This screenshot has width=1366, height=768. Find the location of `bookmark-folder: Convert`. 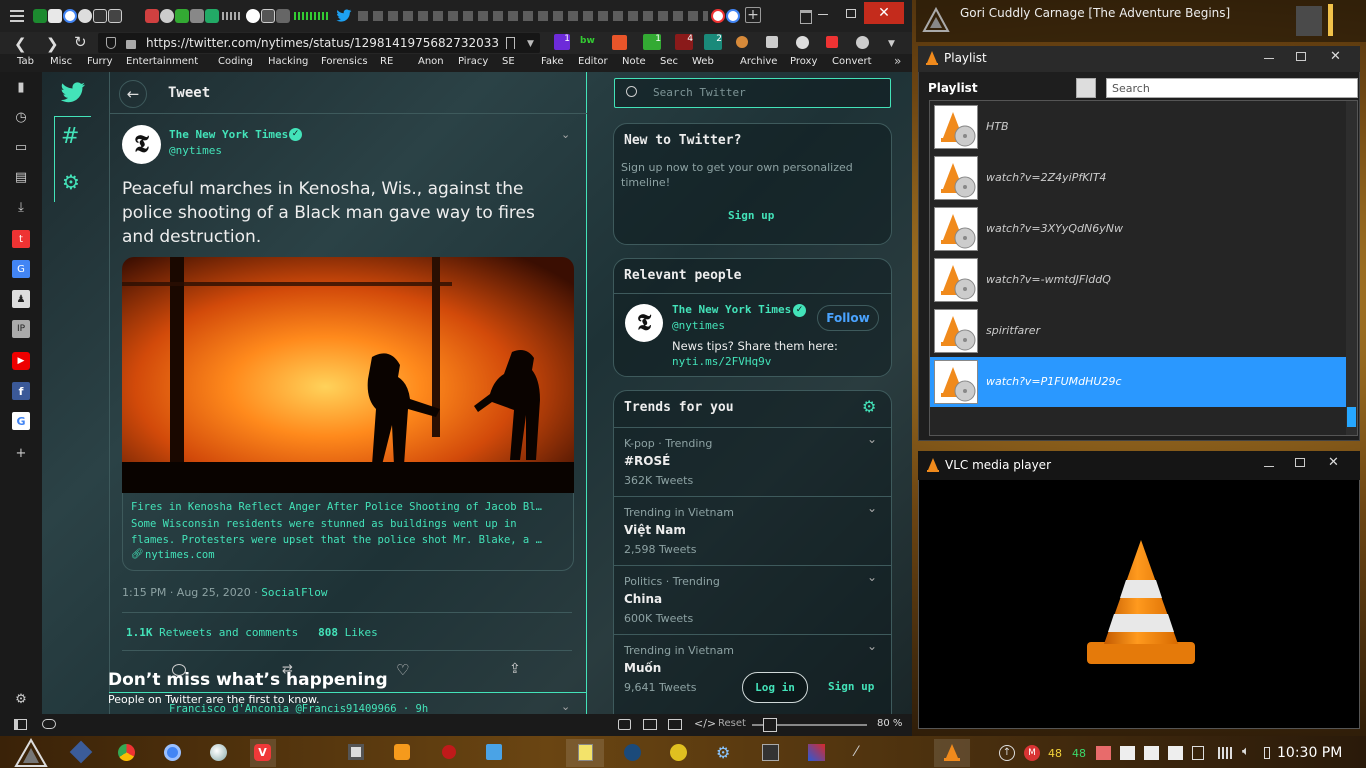

bookmark-folder: Convert is located at coordinates (852, 61).